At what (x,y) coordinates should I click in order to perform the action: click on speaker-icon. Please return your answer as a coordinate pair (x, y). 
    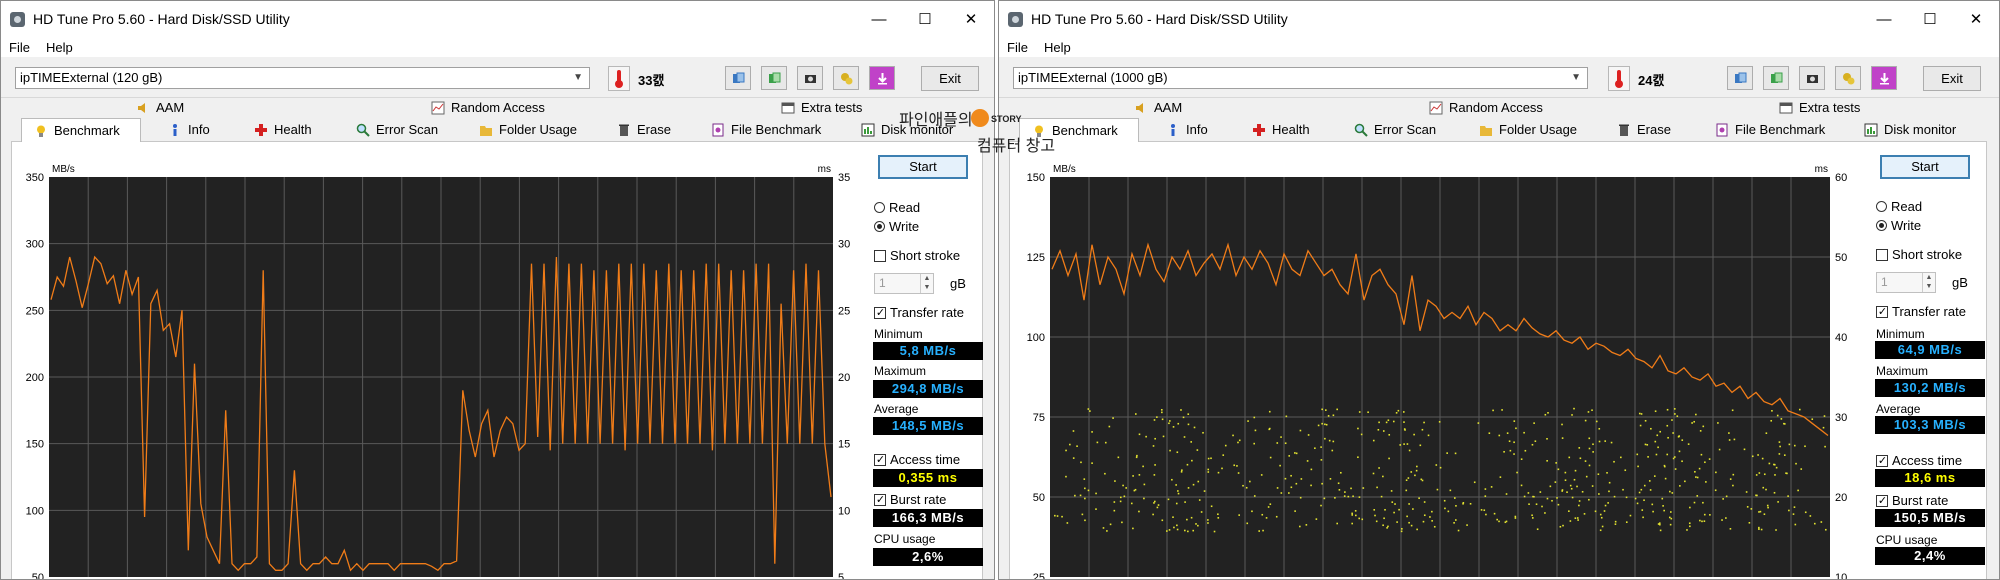
    Looking at the image, I should click on (141, 107).